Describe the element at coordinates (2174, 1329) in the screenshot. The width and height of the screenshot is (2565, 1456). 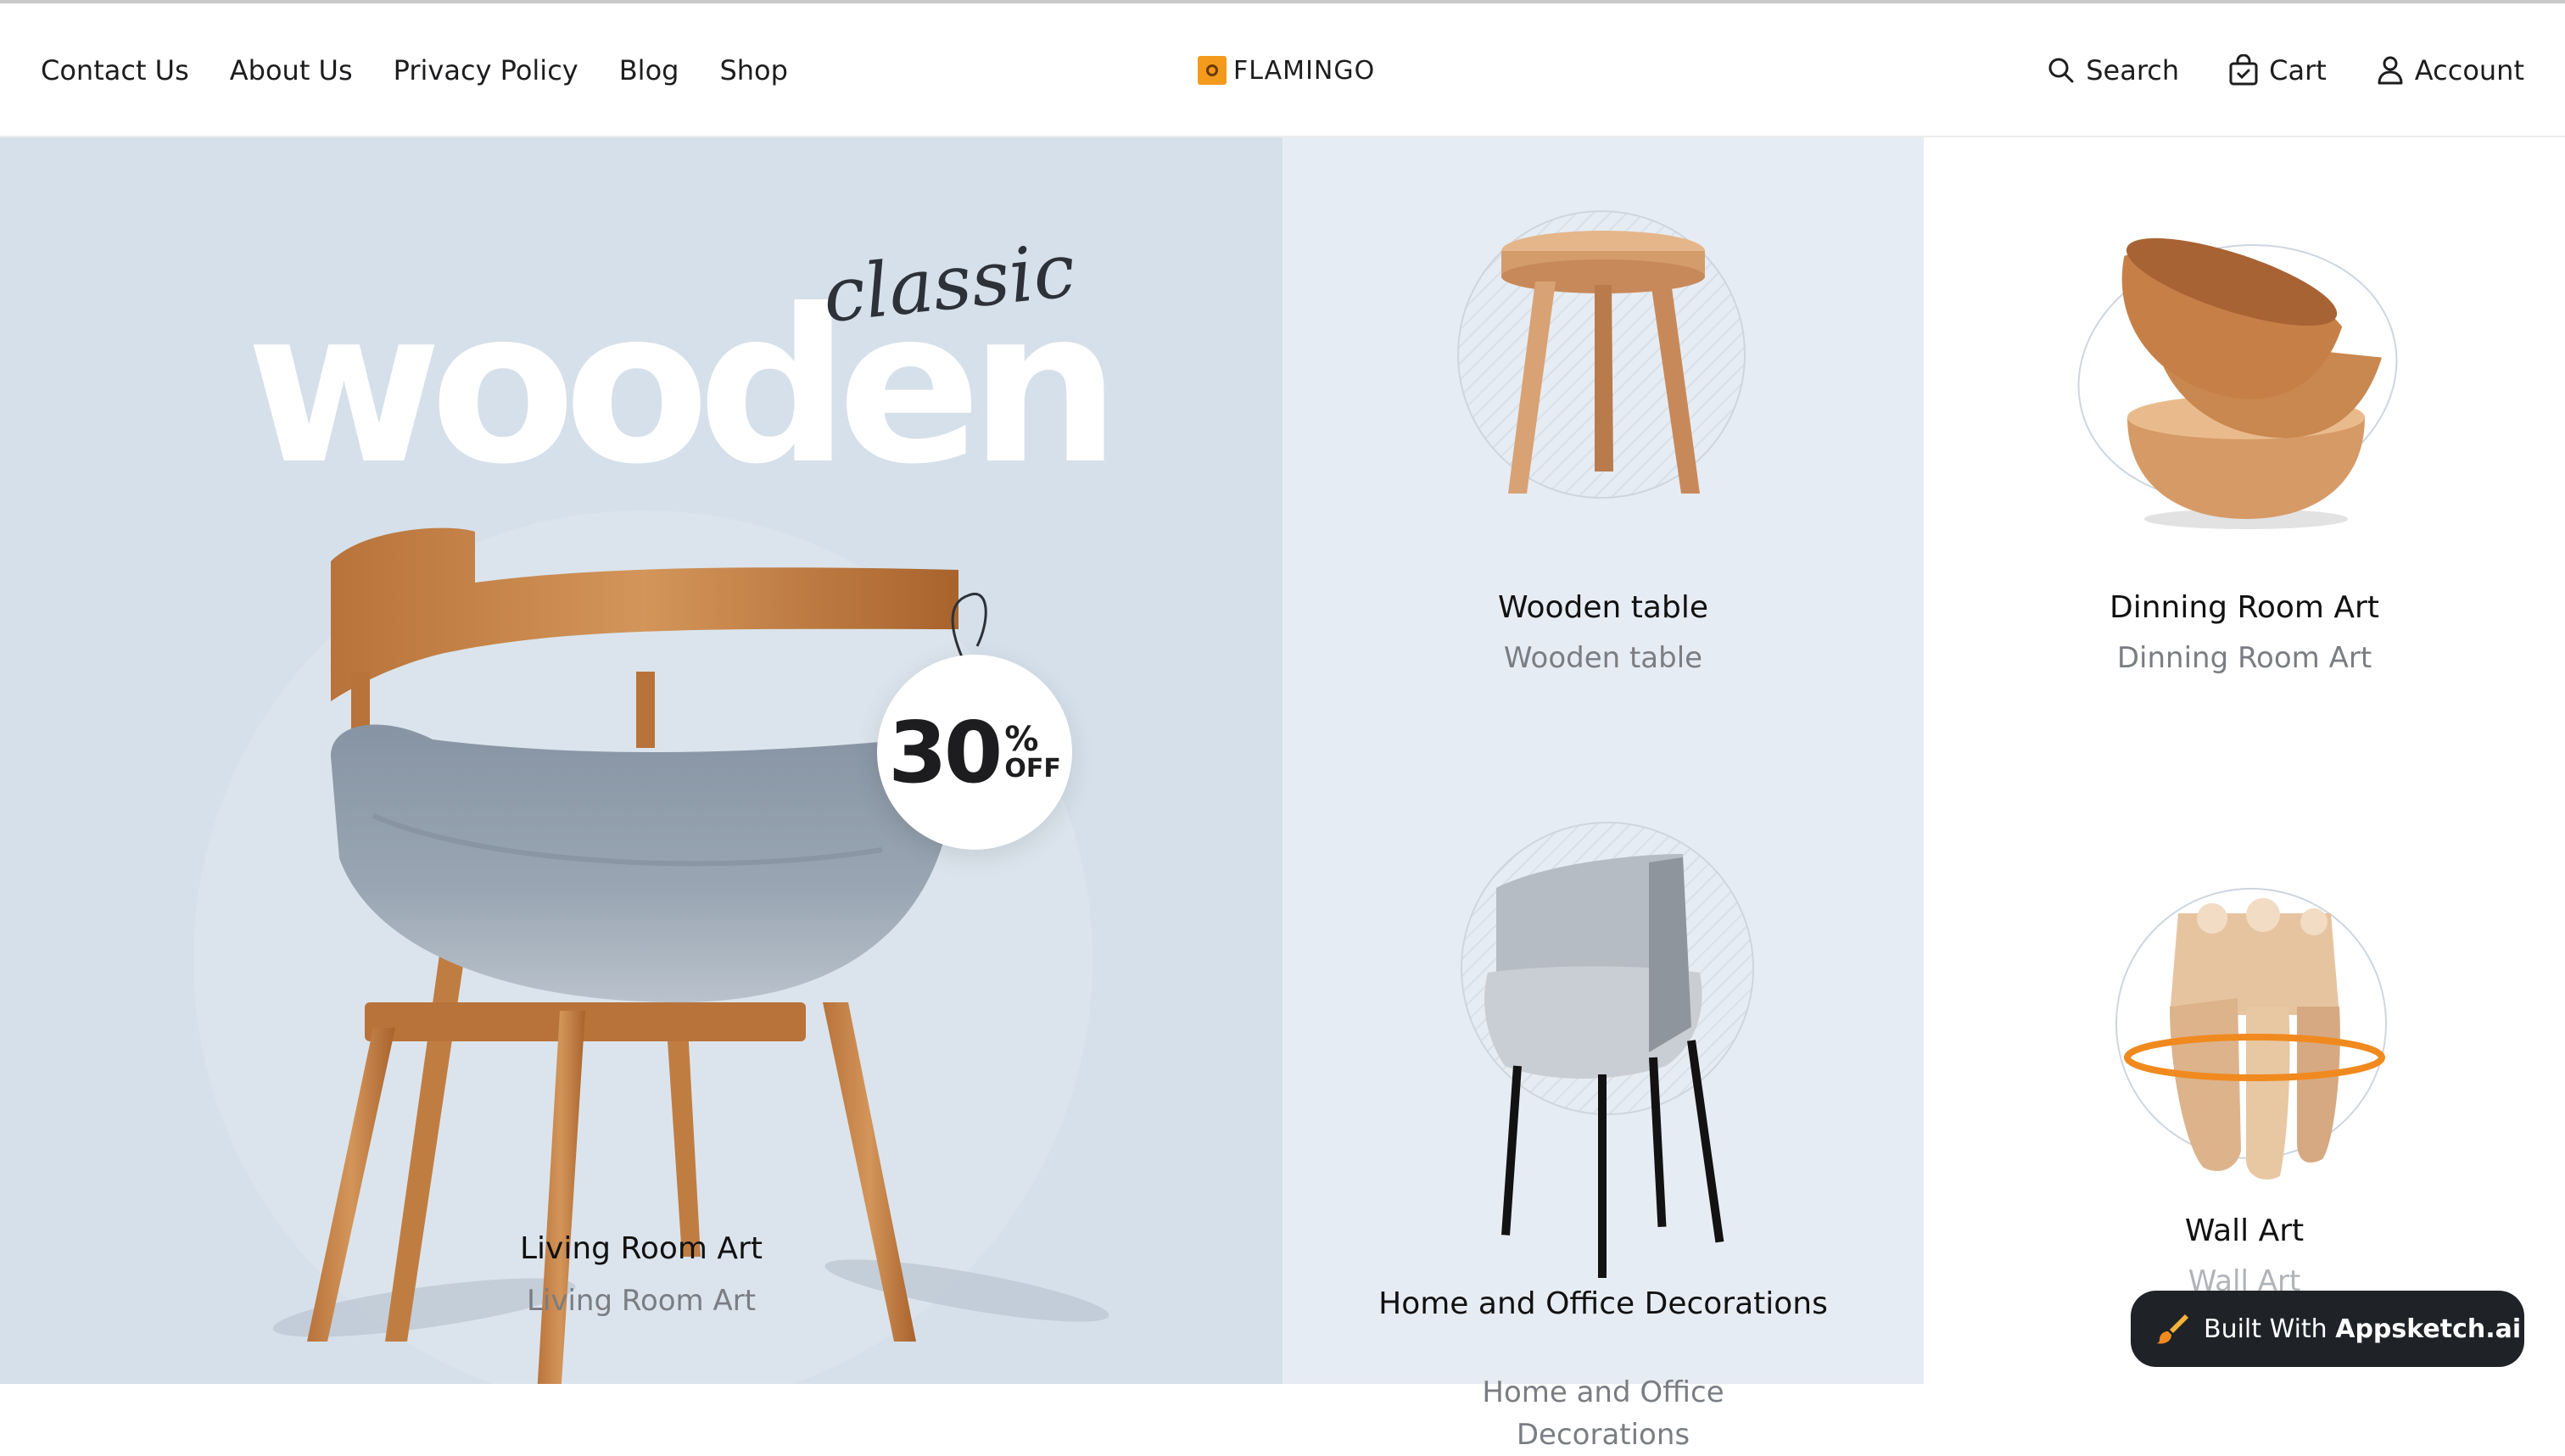
I see `brush-icon` at that location.